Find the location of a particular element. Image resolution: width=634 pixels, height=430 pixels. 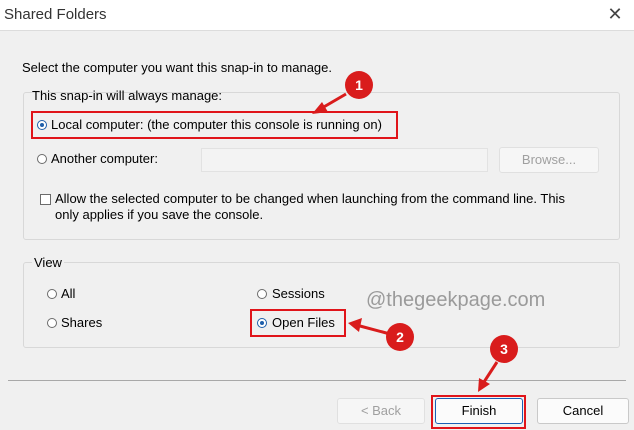

view-shares-radio is located at coordinates (52, 323).